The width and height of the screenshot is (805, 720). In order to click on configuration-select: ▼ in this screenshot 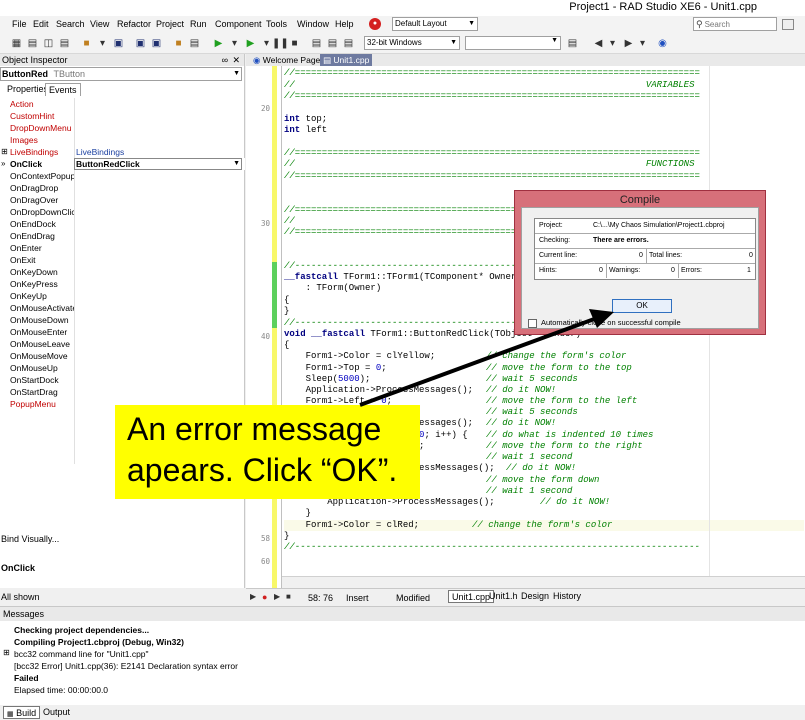, I will do `click(513, 43)`.